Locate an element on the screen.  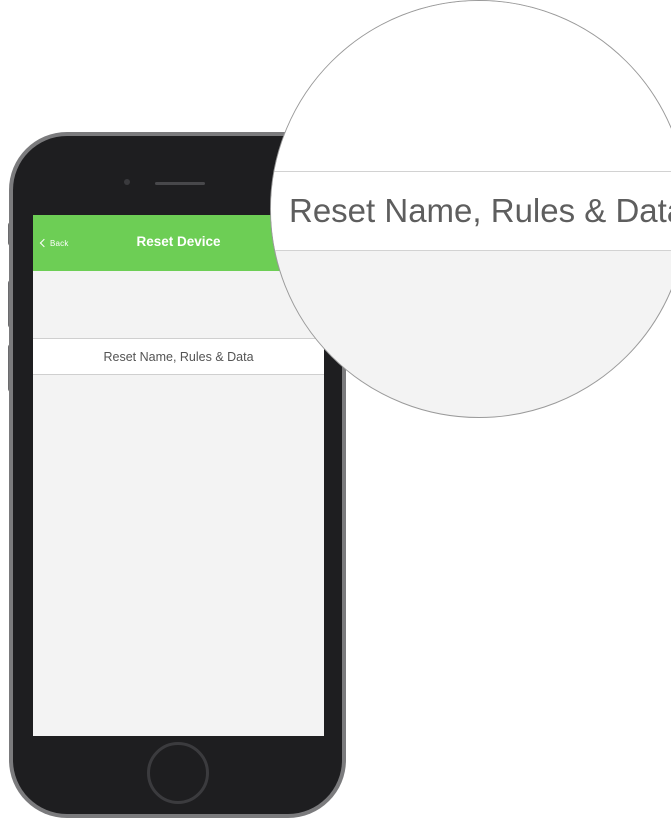
front-camera is located at coordinates (127, 182).